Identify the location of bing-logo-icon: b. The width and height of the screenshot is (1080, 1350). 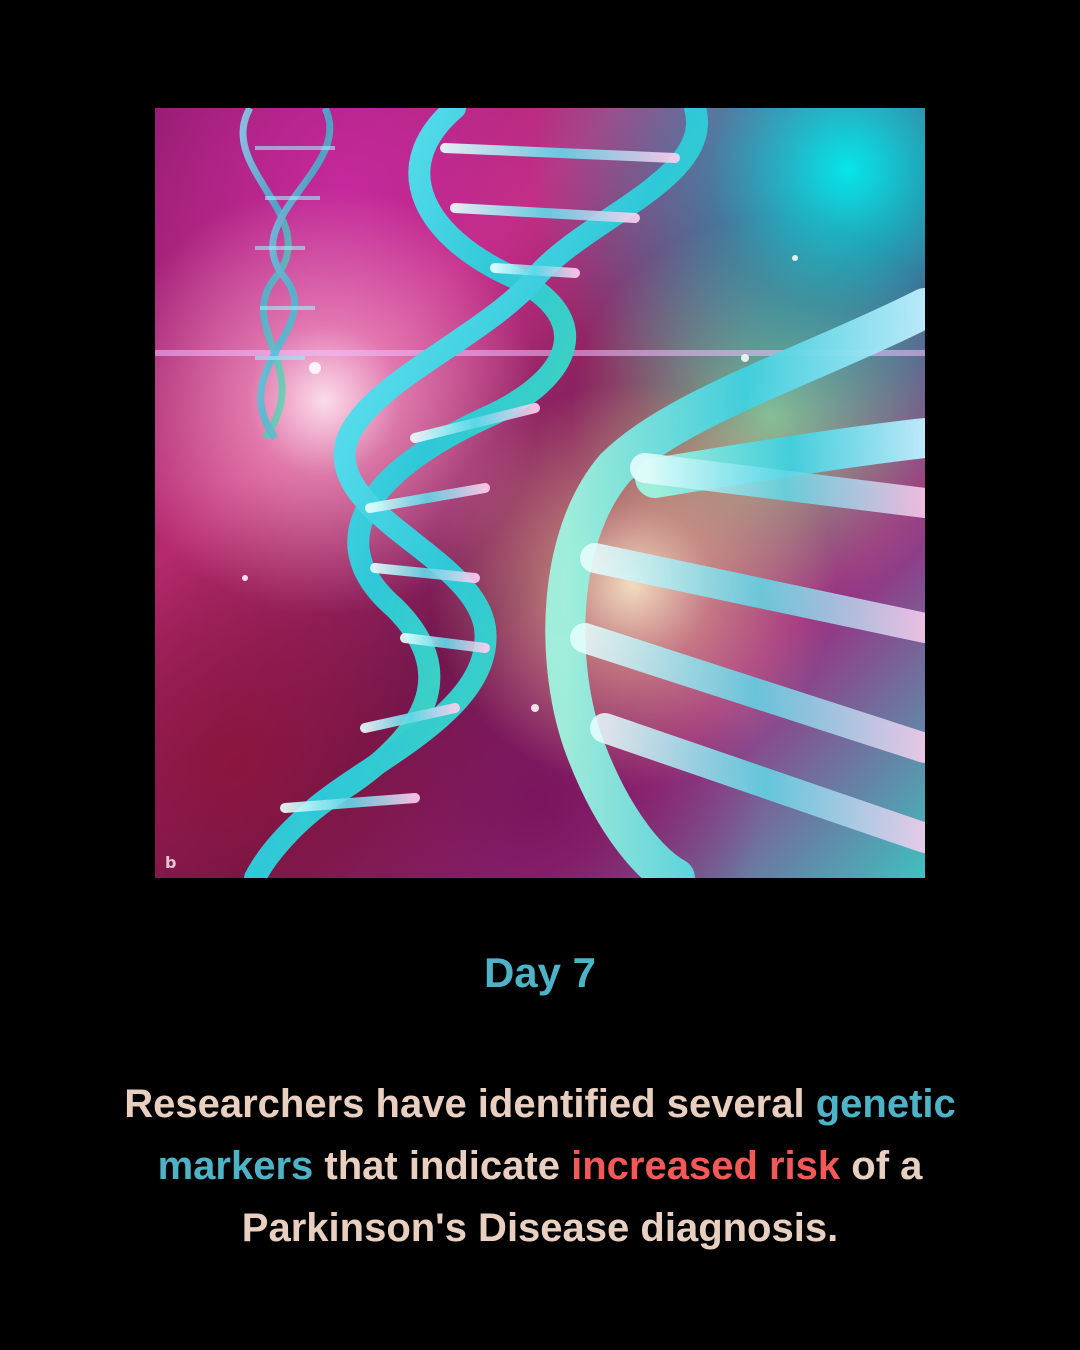
(171, 862).